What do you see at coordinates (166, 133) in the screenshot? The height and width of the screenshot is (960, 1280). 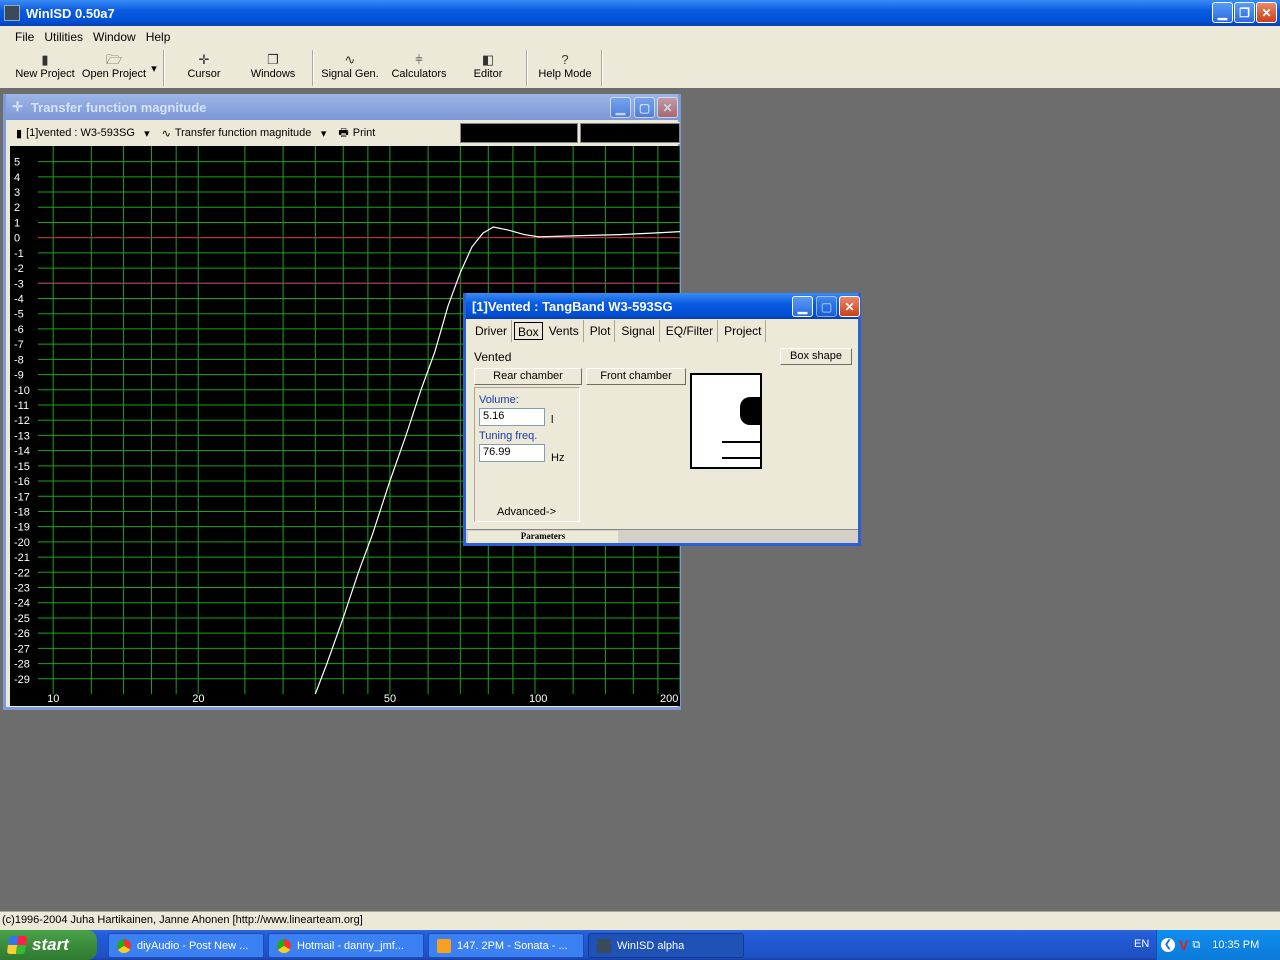 I see `wave-icon: ∿` at bounding box center [166, 133].